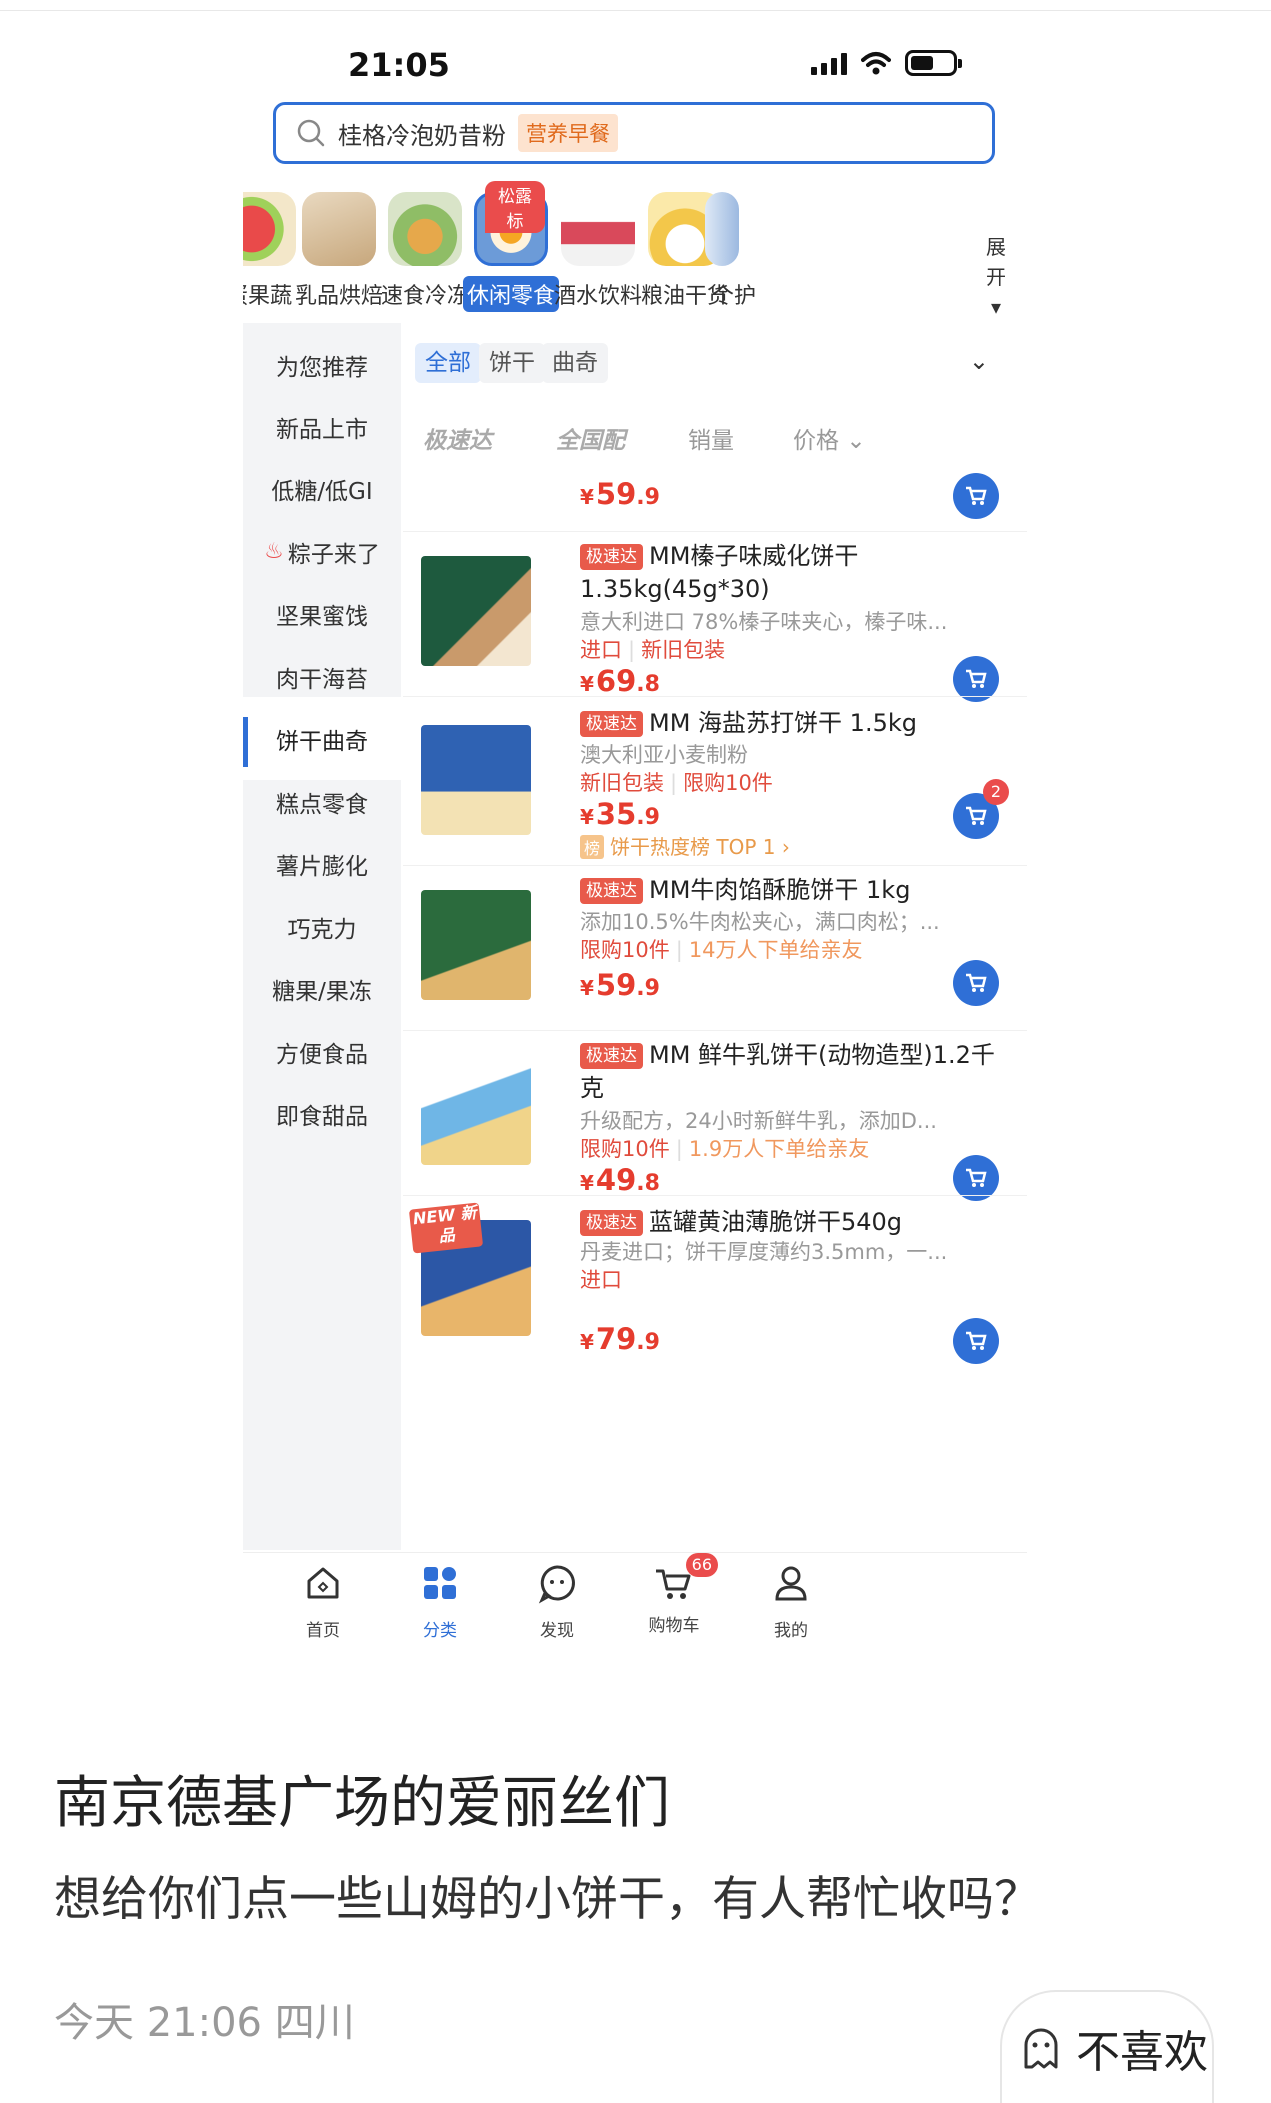 Image resolution: width=1271 pixels, height=2103 pixels. I want to click on wifi-icon, so click(876, 63).